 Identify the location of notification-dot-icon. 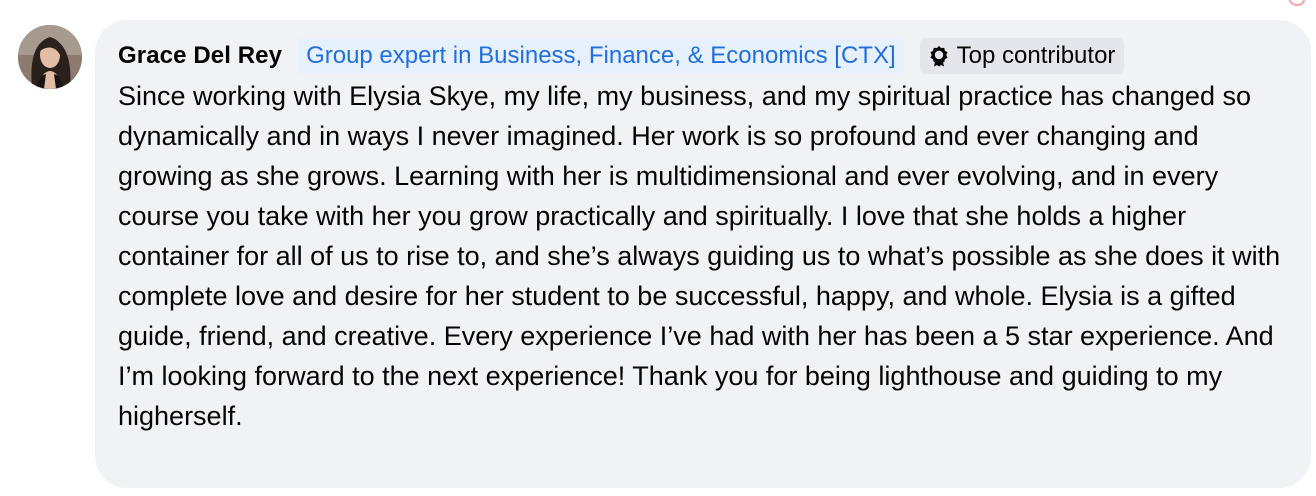
(1297, 3).